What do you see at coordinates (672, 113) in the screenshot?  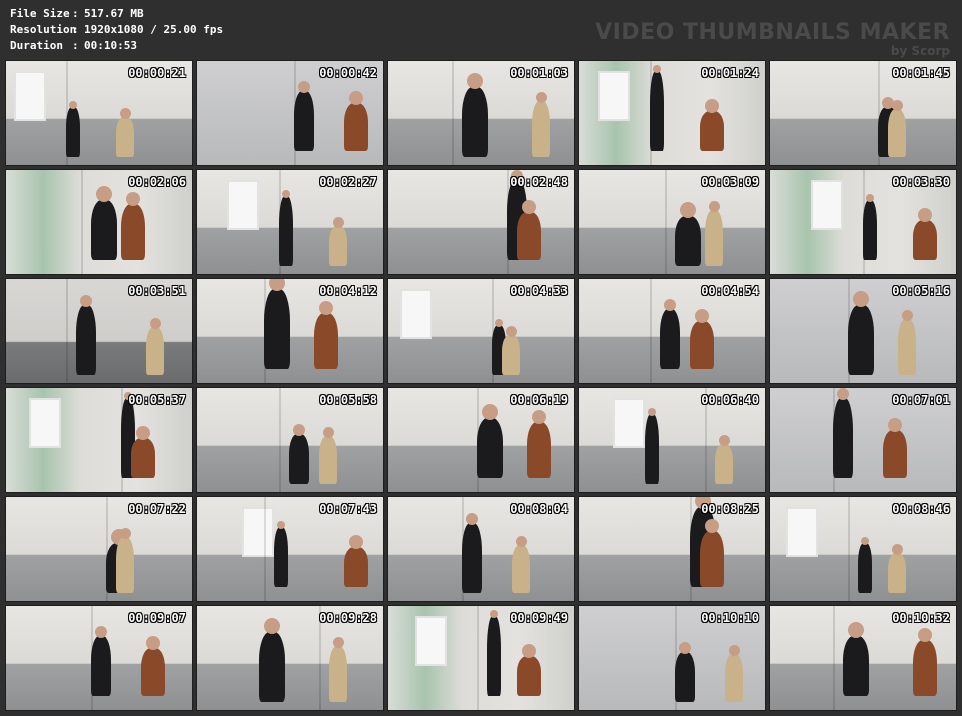 I see `video-thumbnail: 00:01:24` at bounding box center [672, 113].